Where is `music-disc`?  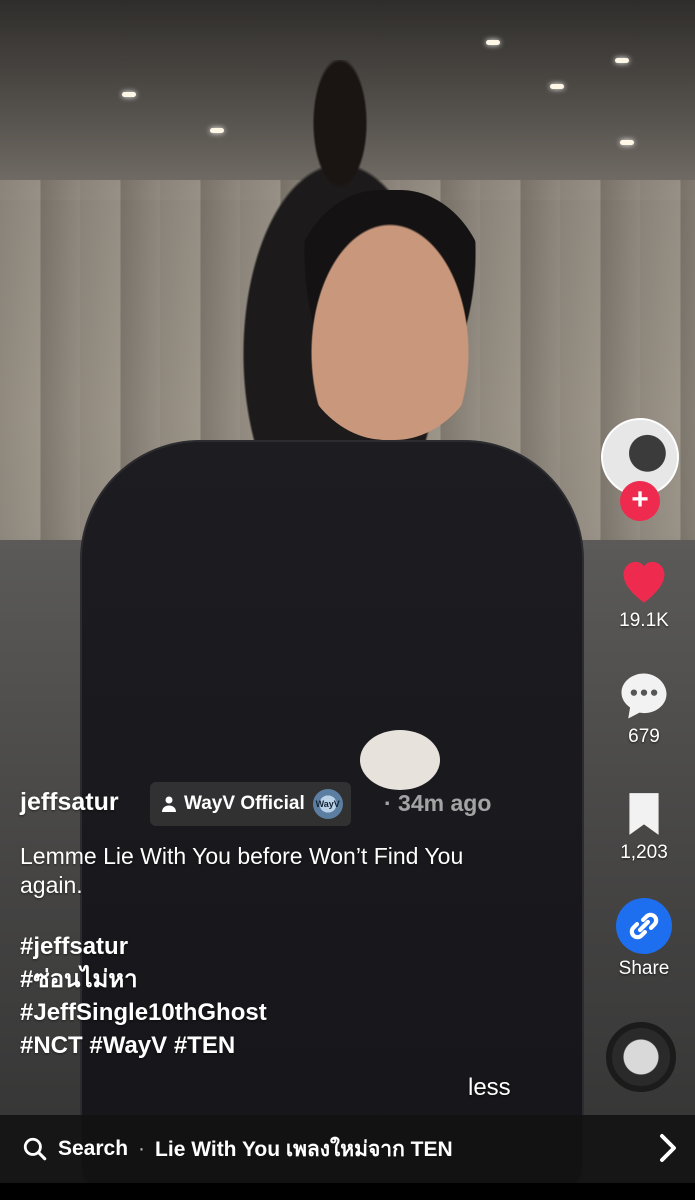
music-disc is located at coordinates (641, 1057).